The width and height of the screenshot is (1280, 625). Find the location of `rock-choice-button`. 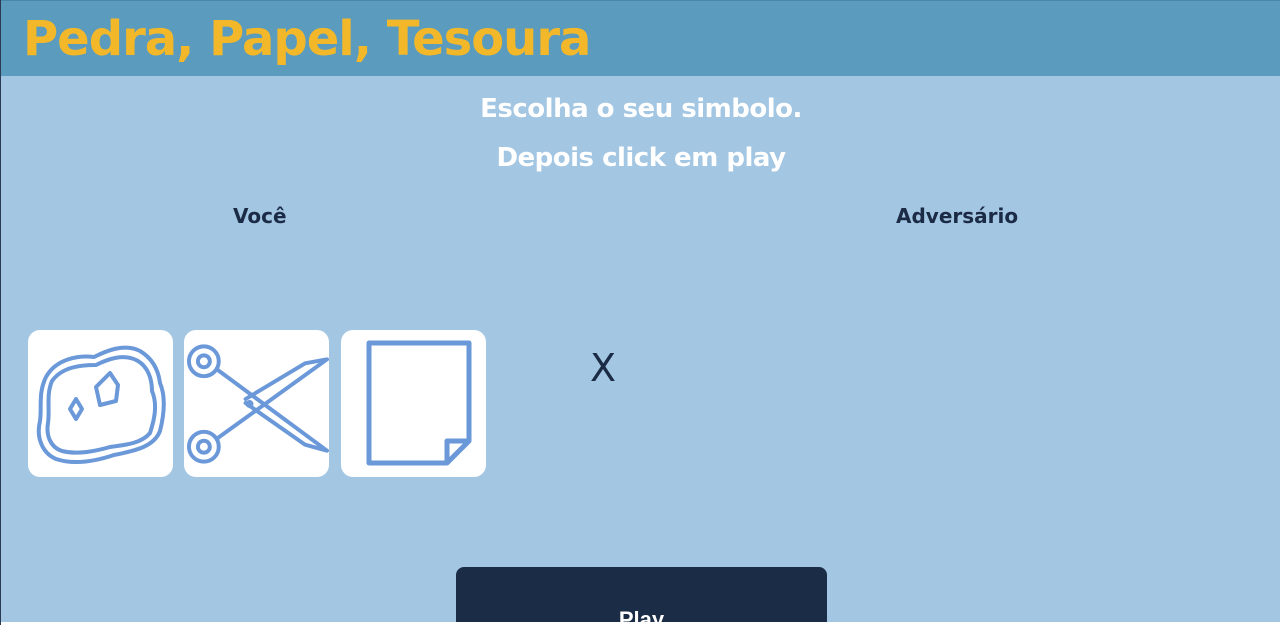

rock-choice-button is located at coordinates (100, 403).